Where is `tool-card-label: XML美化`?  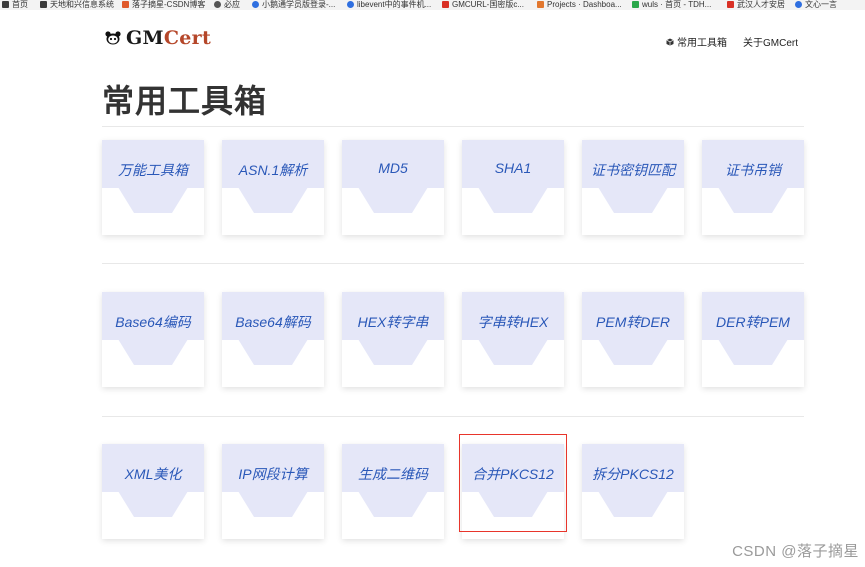
tool-card-label: XML美化 is located at coordinates (153, 474).